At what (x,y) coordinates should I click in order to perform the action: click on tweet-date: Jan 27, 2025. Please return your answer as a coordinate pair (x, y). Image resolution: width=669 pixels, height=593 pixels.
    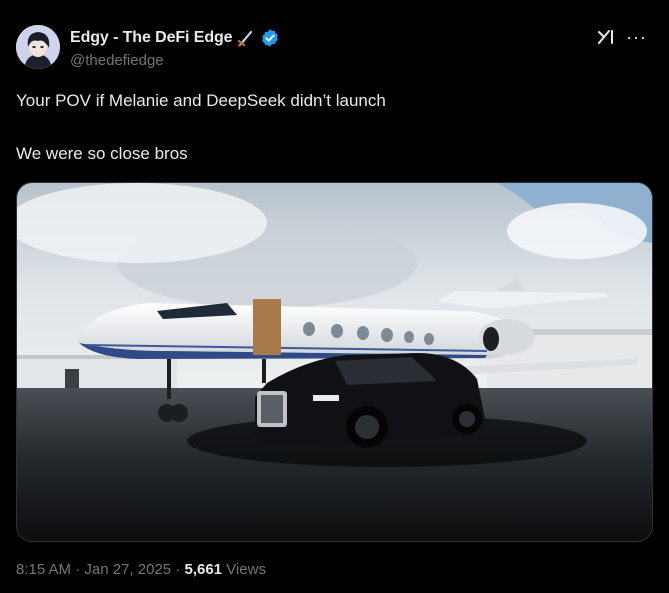
    Looking at the image, I should click on (127, 569).